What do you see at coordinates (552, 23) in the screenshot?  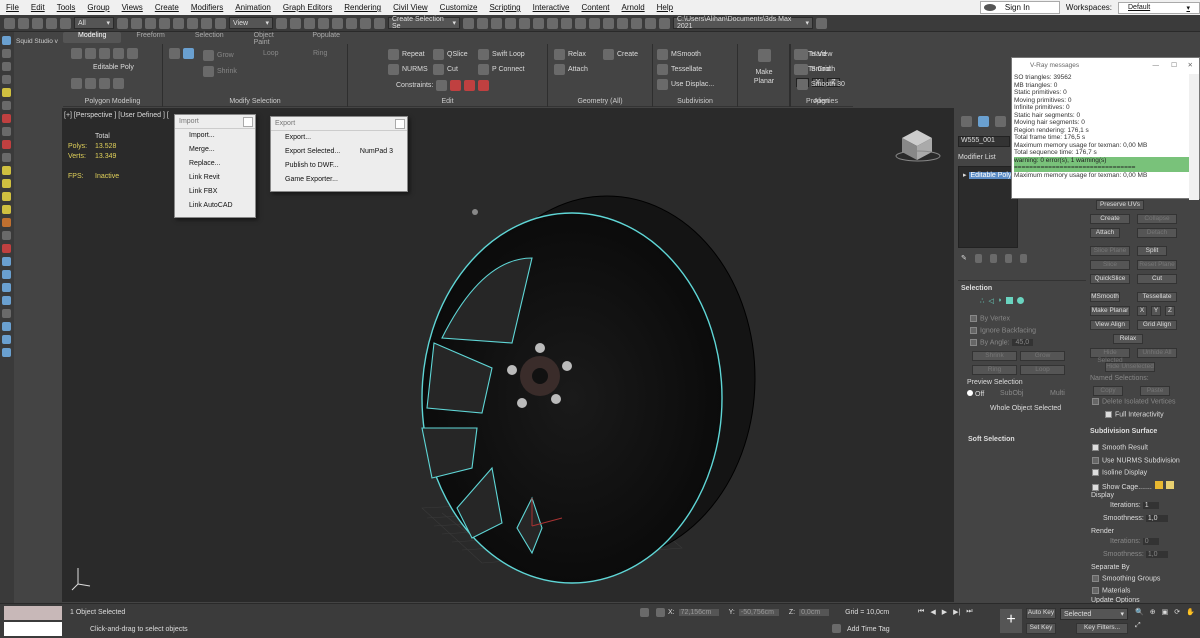 I see `schematic-view-icon` at bounding box center [552, 23].